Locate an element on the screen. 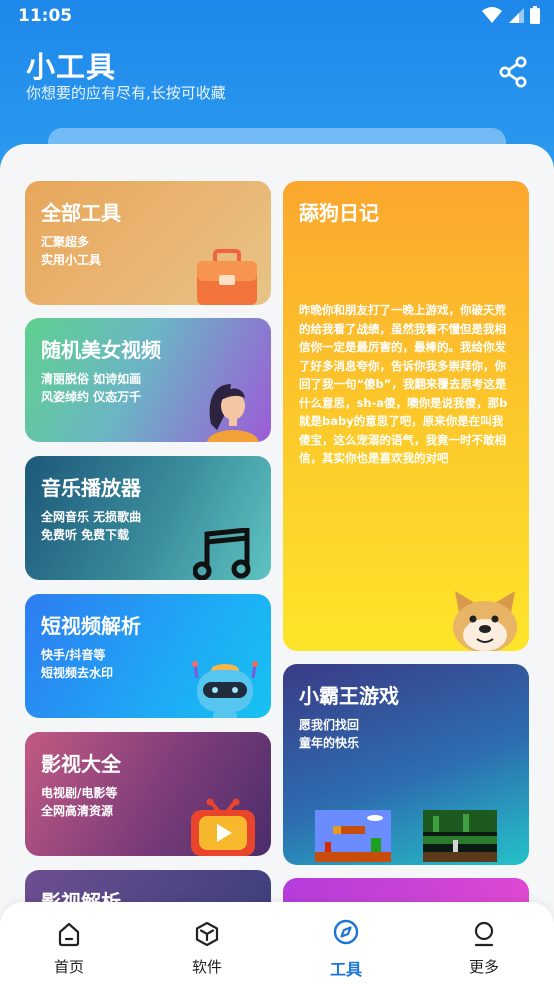 The height and width of the screenshot is (984, 554). tab-label: 工具 is located at coordinates (345, 969).